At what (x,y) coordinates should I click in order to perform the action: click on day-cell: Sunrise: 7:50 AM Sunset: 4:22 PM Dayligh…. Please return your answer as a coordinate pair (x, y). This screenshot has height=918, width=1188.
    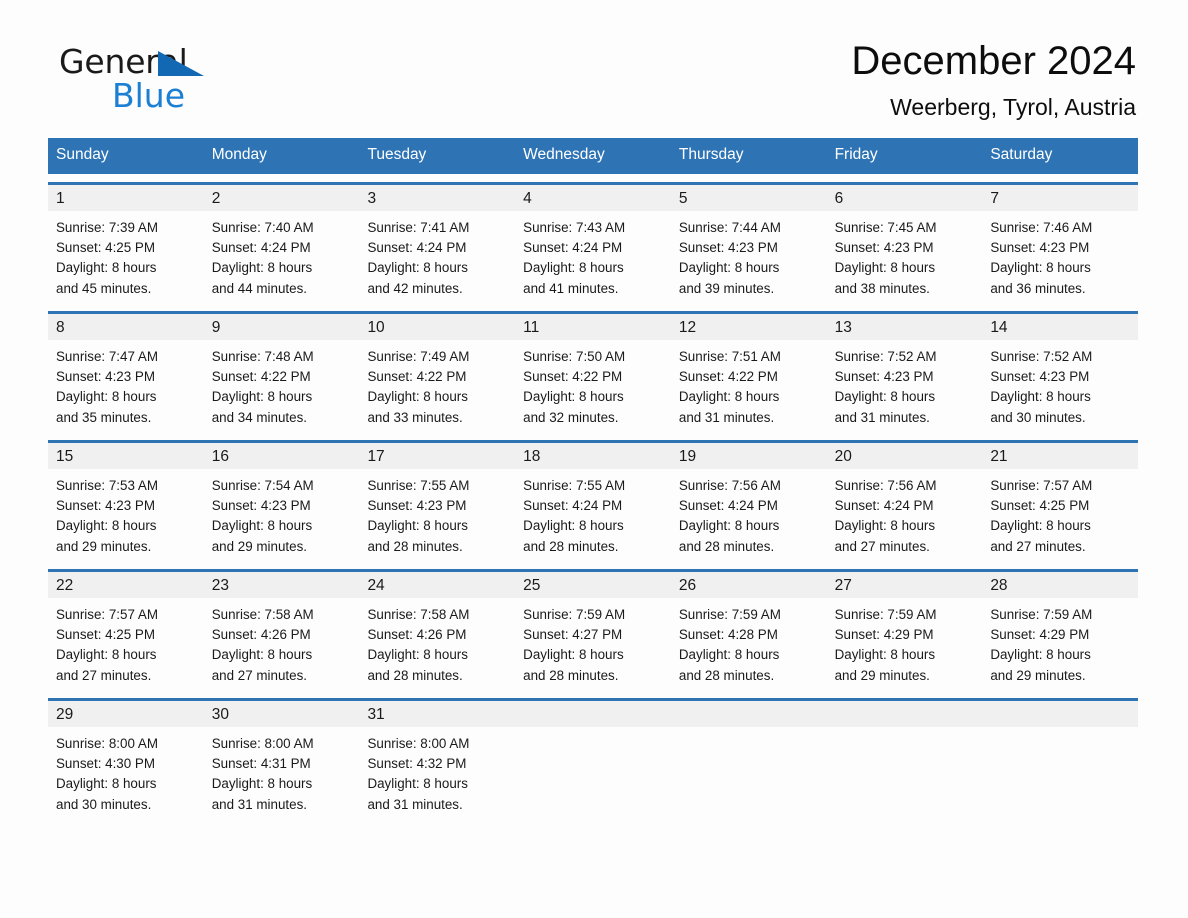
    Looking at the image, I should click on (593, 386).